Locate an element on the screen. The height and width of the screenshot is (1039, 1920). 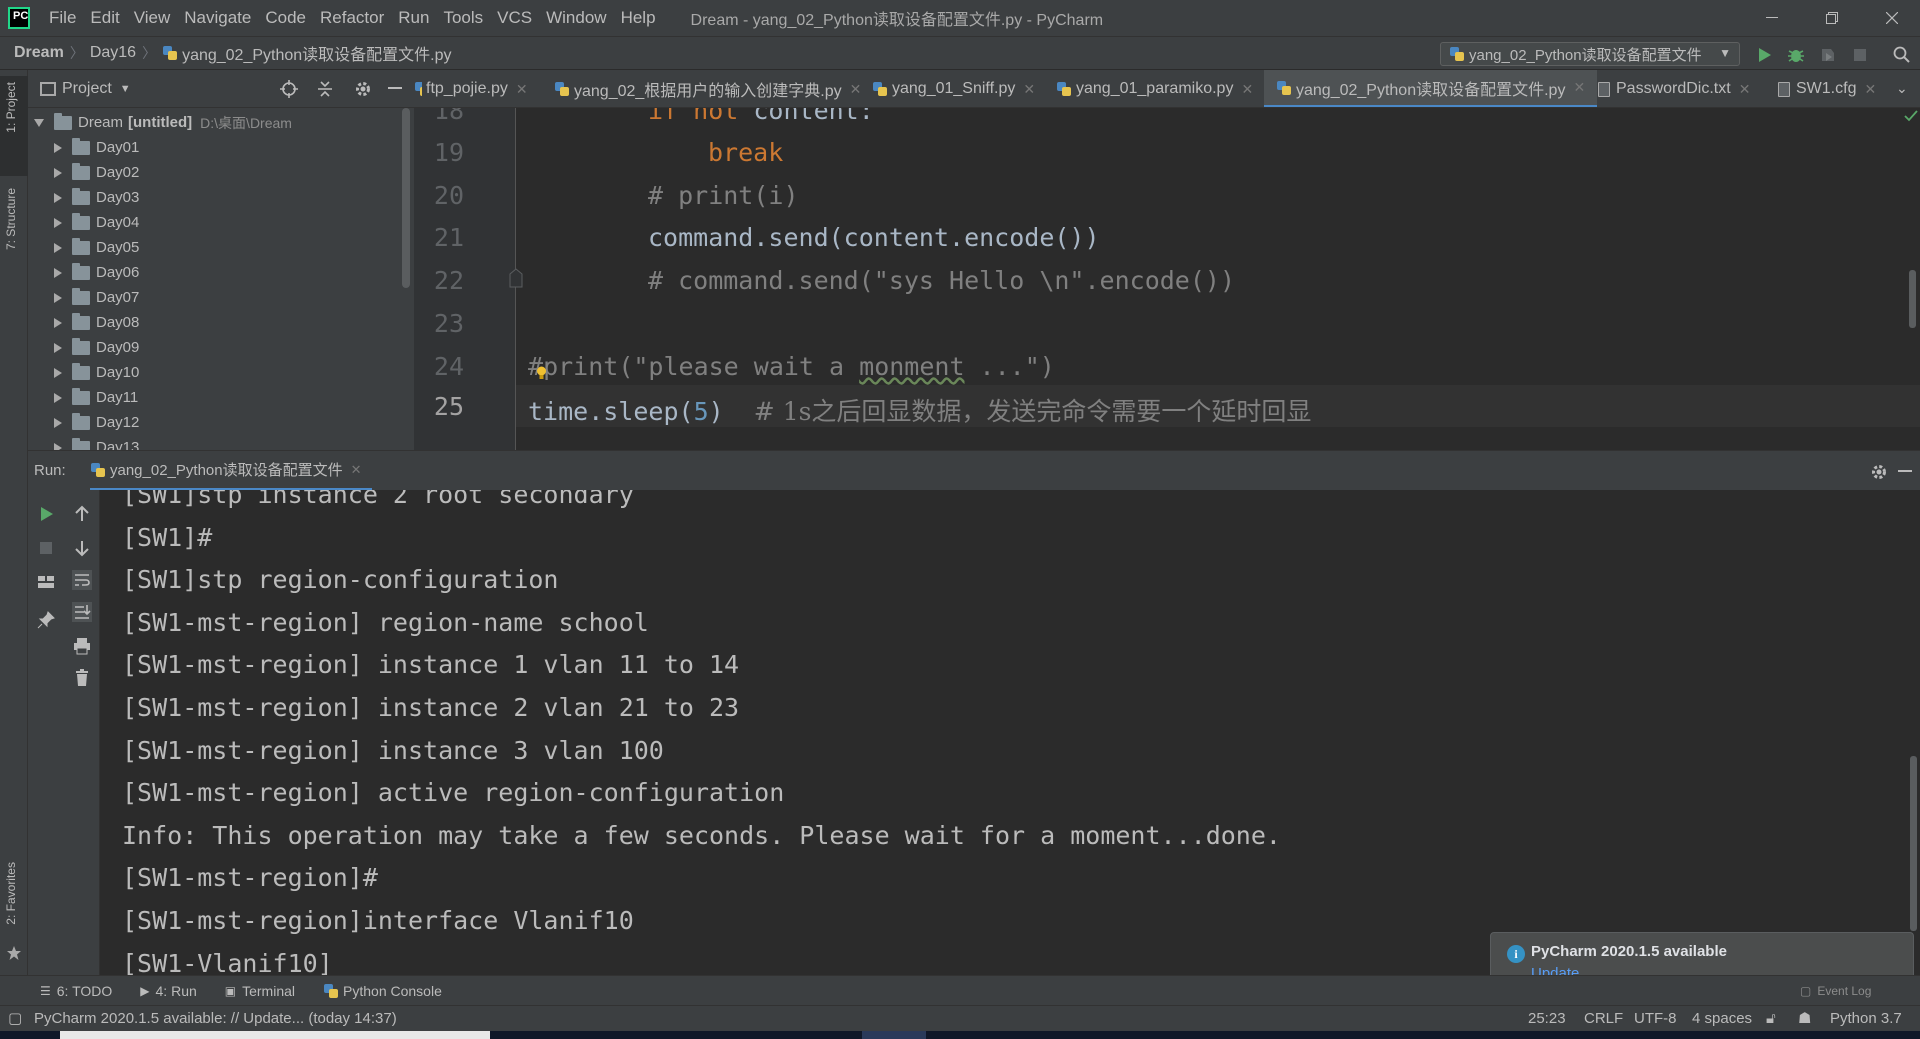
tool-tab-python-console: Python Console is located at coordinates (382, 991).